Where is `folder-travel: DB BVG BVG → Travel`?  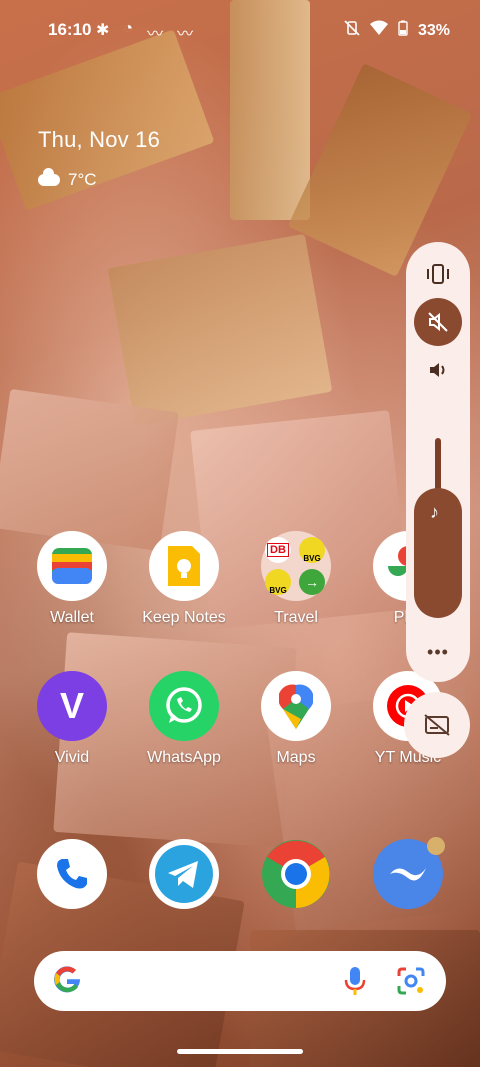
folder-travel: DB BVG BVG → Travel is located at coordinates (296, 579).